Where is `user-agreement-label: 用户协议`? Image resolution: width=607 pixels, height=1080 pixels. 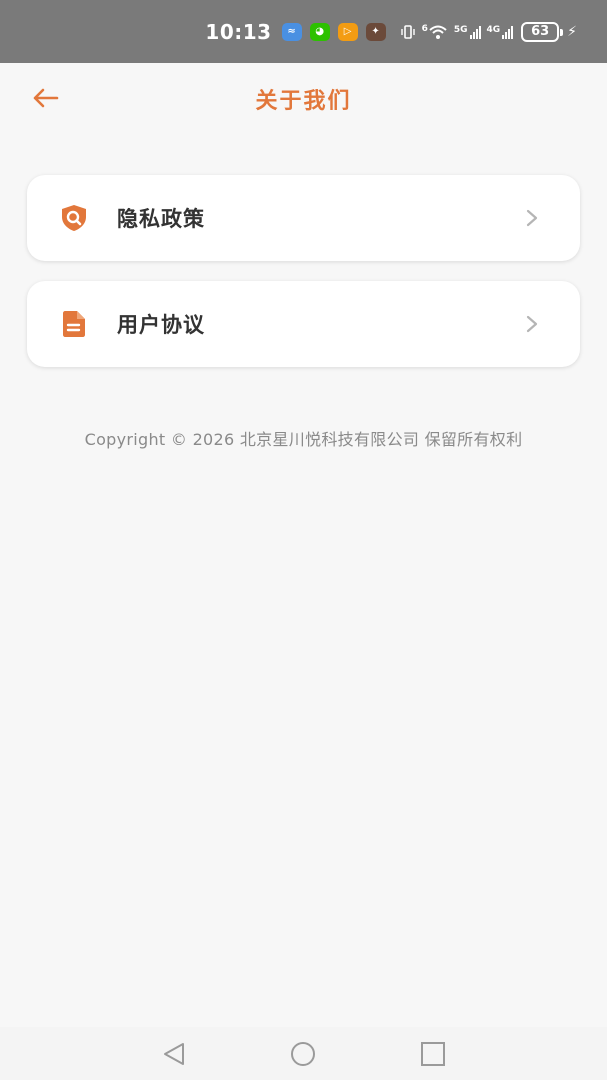 user-agreement-label: 用户协议 is located at coordinates (161, 325).